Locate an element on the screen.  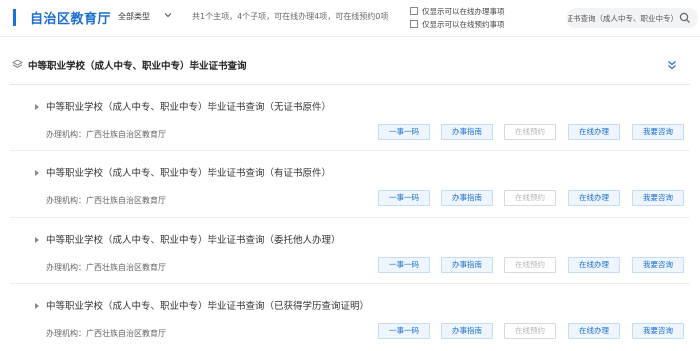
item-name: 中等职业学校（成人中专、职业中专）毕业证书查询（委托他人办理） is located at coordinates (193, 239).